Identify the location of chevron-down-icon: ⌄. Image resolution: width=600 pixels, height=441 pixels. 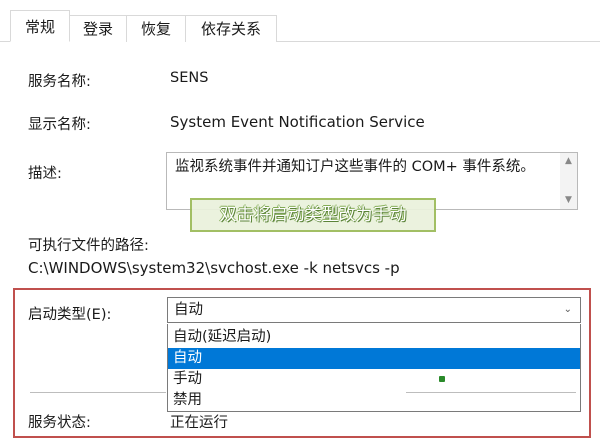
(568, 310).